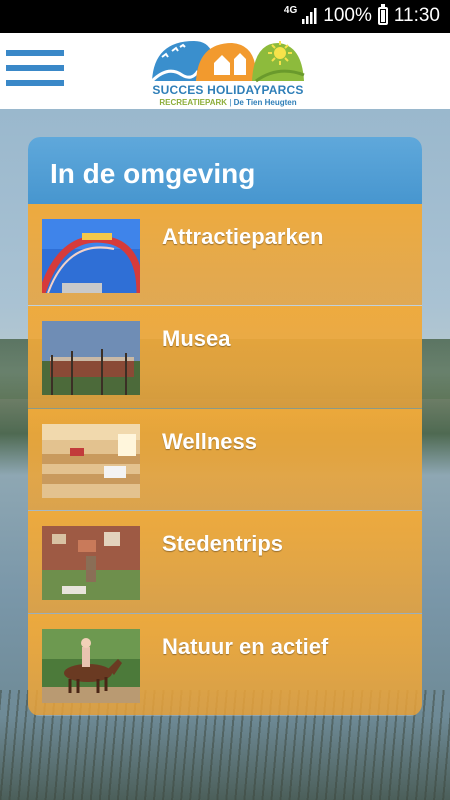  I want to click on menu-icon, so click(35, 71).